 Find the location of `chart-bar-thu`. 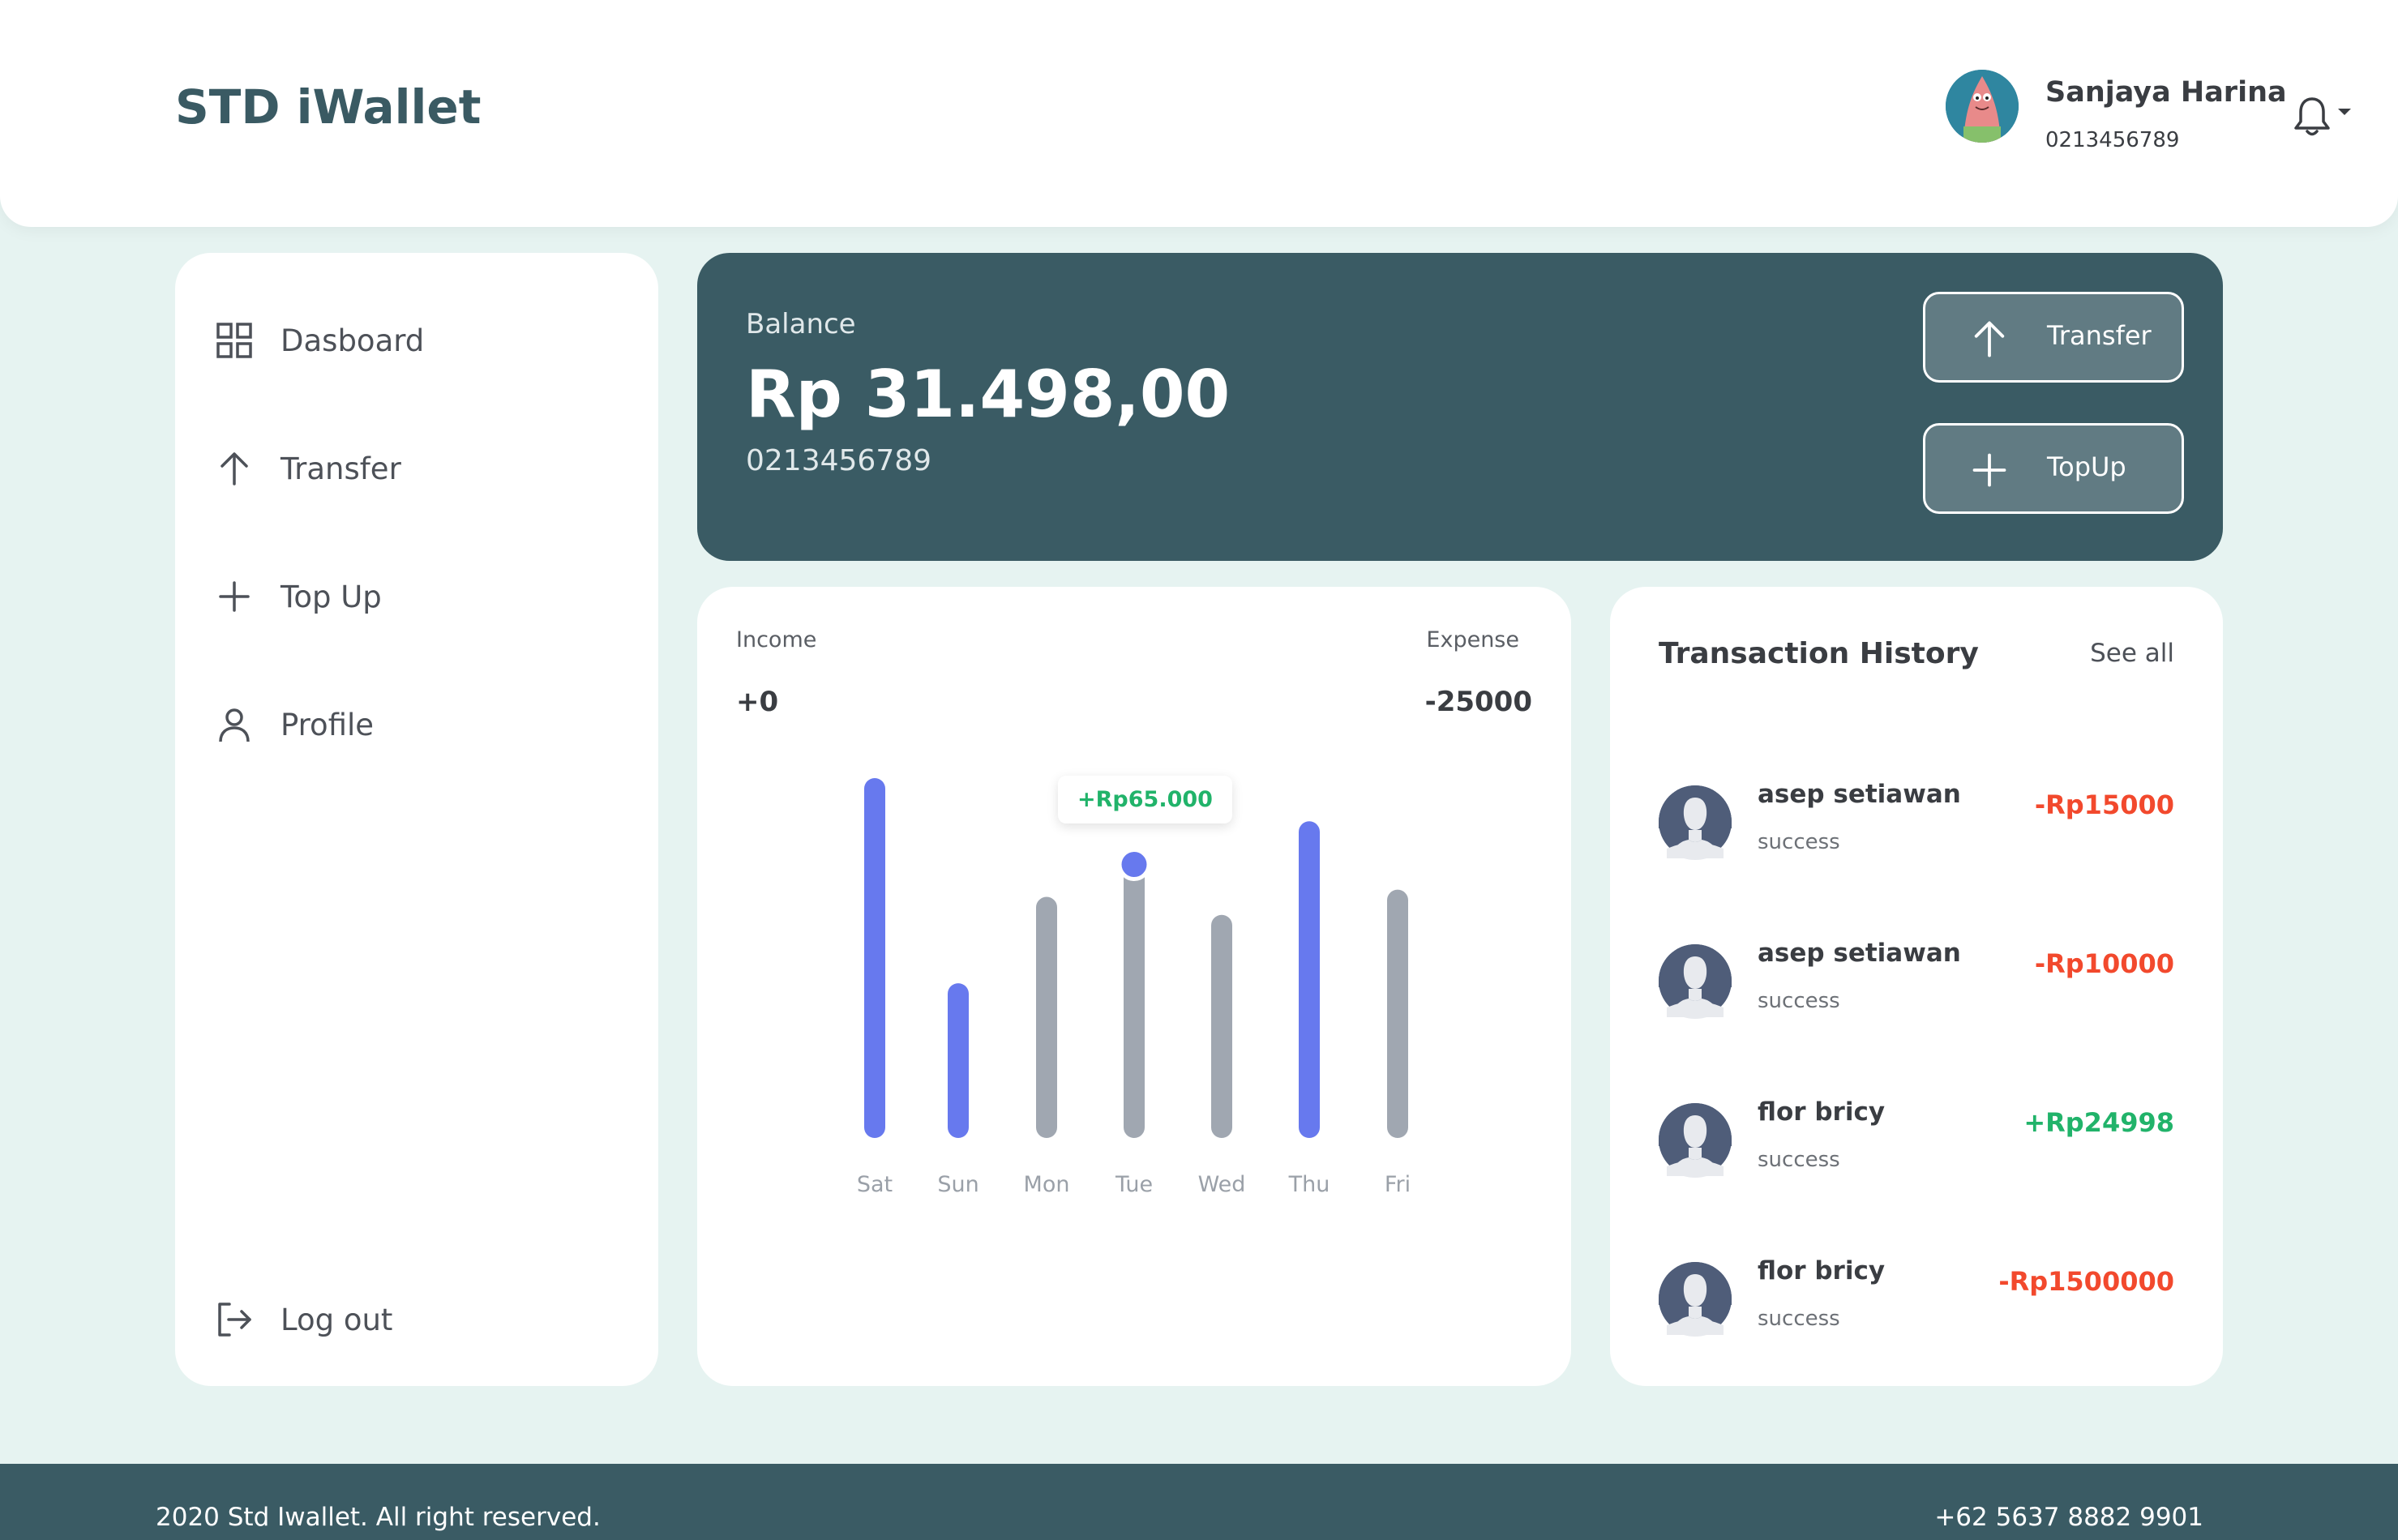

chart-bar-thu is located at coordinates (1309, 979).